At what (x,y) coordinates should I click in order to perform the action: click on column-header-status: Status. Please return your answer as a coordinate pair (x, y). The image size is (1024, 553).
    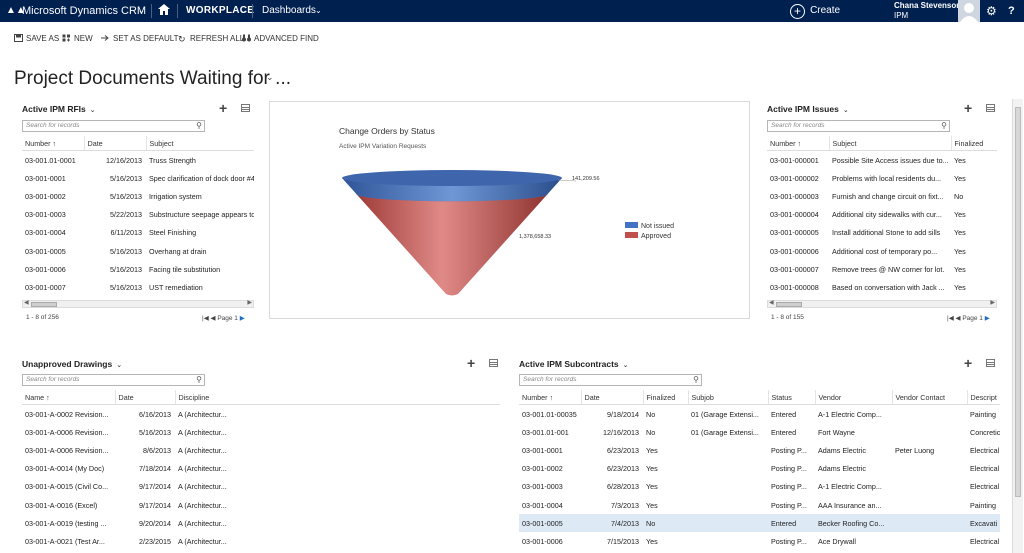
    Looking at the image, I should click on (791, 397).